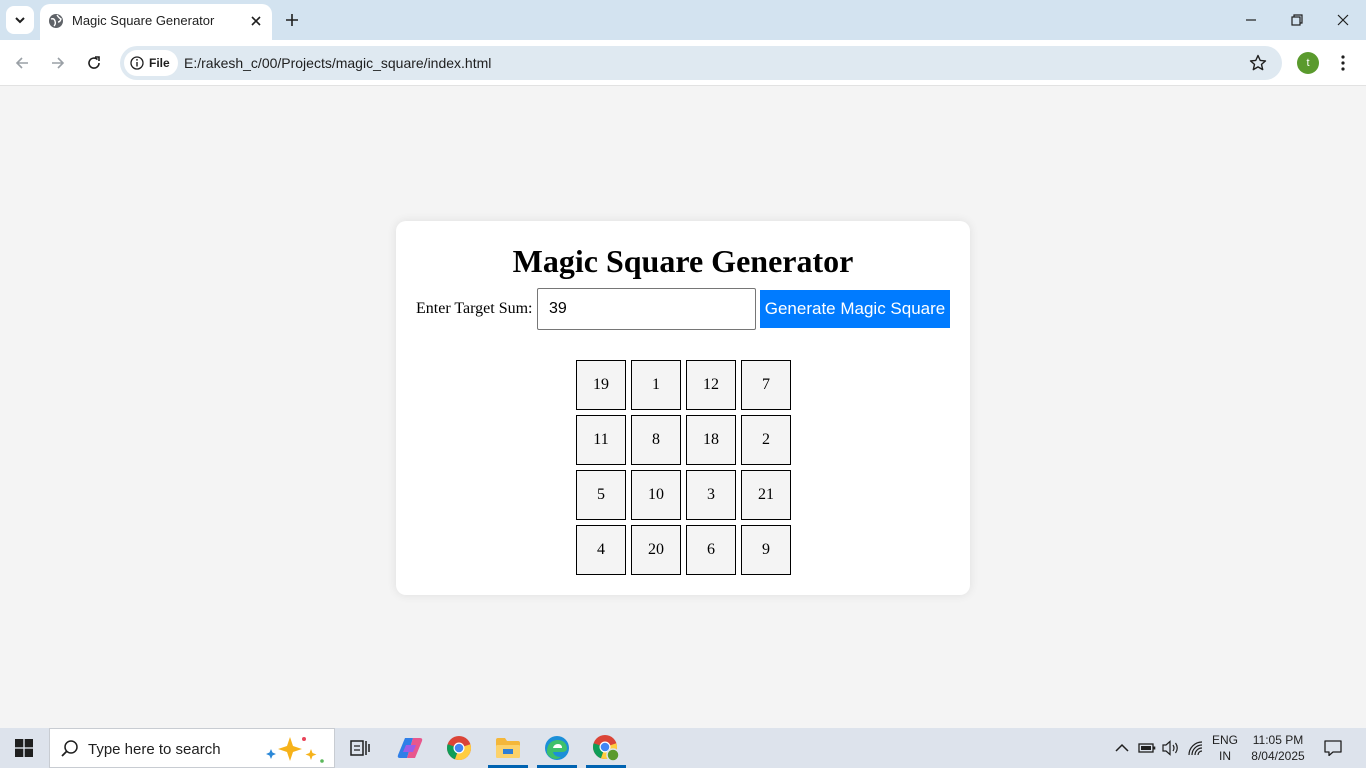 This screenshot has height=768, width=1366. I want to click on reload-icon, so click(94, 62).